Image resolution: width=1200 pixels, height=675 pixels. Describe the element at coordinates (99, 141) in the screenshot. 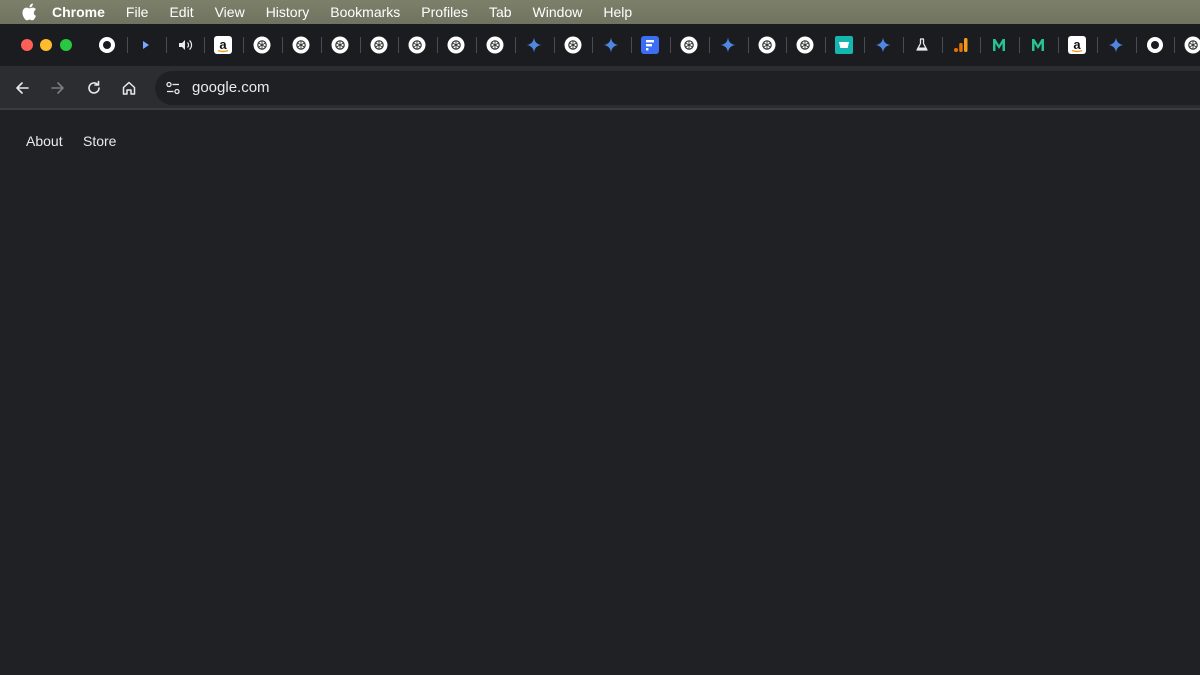

I see `store-link: Store` at that location.